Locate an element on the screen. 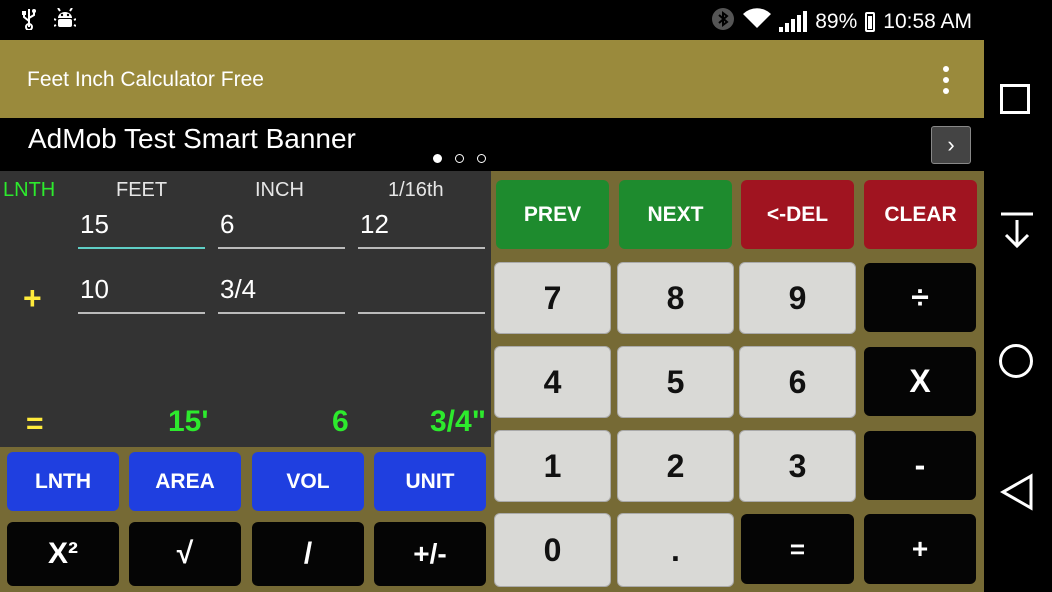 This screenshot has height=592, width=1052. result-feet: 15' is located at coordinates (188, 421).